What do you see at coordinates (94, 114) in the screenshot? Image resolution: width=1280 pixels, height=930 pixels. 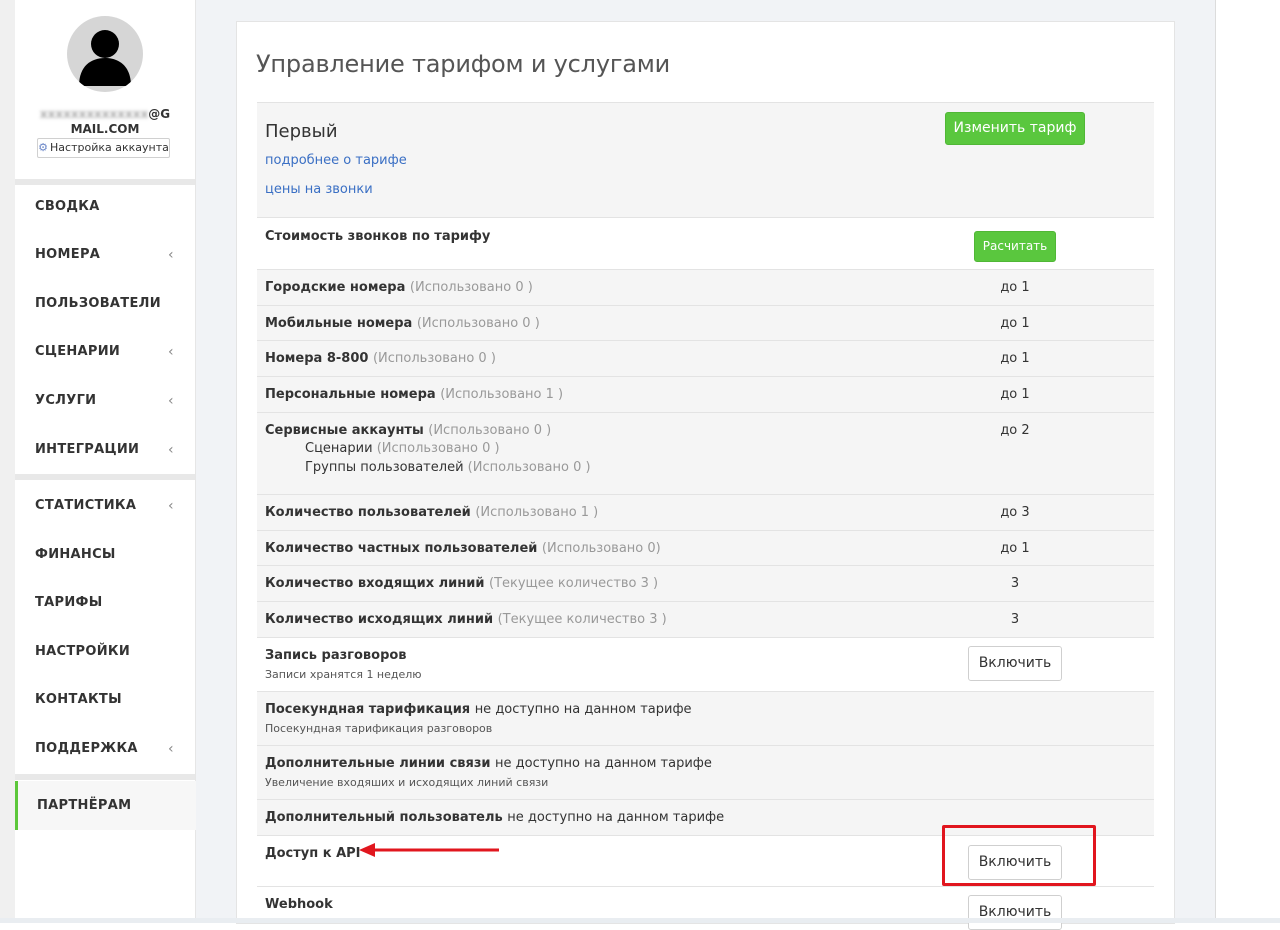 I see `user-email-hidden: xxxxxxxxxxxxxx` at bounding box center [94, 114].